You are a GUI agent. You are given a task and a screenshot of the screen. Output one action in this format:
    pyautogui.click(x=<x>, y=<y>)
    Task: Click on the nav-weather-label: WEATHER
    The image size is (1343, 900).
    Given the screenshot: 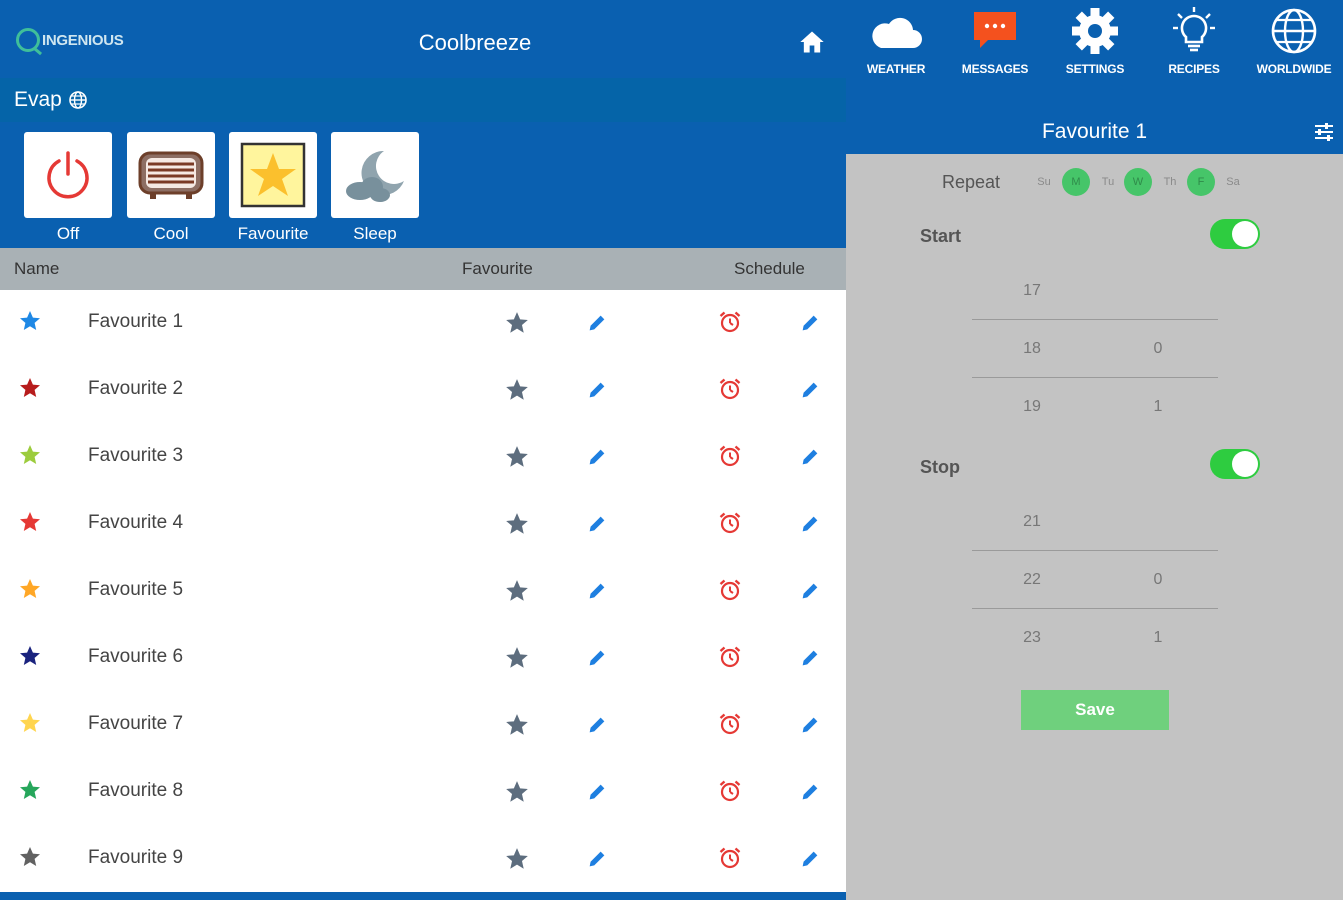 What is the action you would take?
    pyautogui.click(x=896, y=69)
    